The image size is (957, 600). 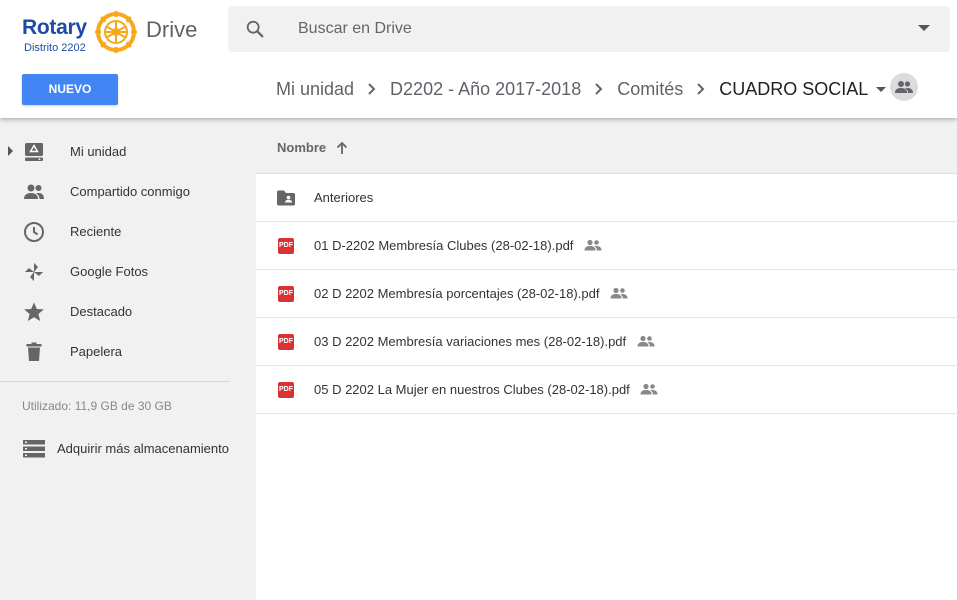 I want to click on trash-icon, so click(x=34, y=351).